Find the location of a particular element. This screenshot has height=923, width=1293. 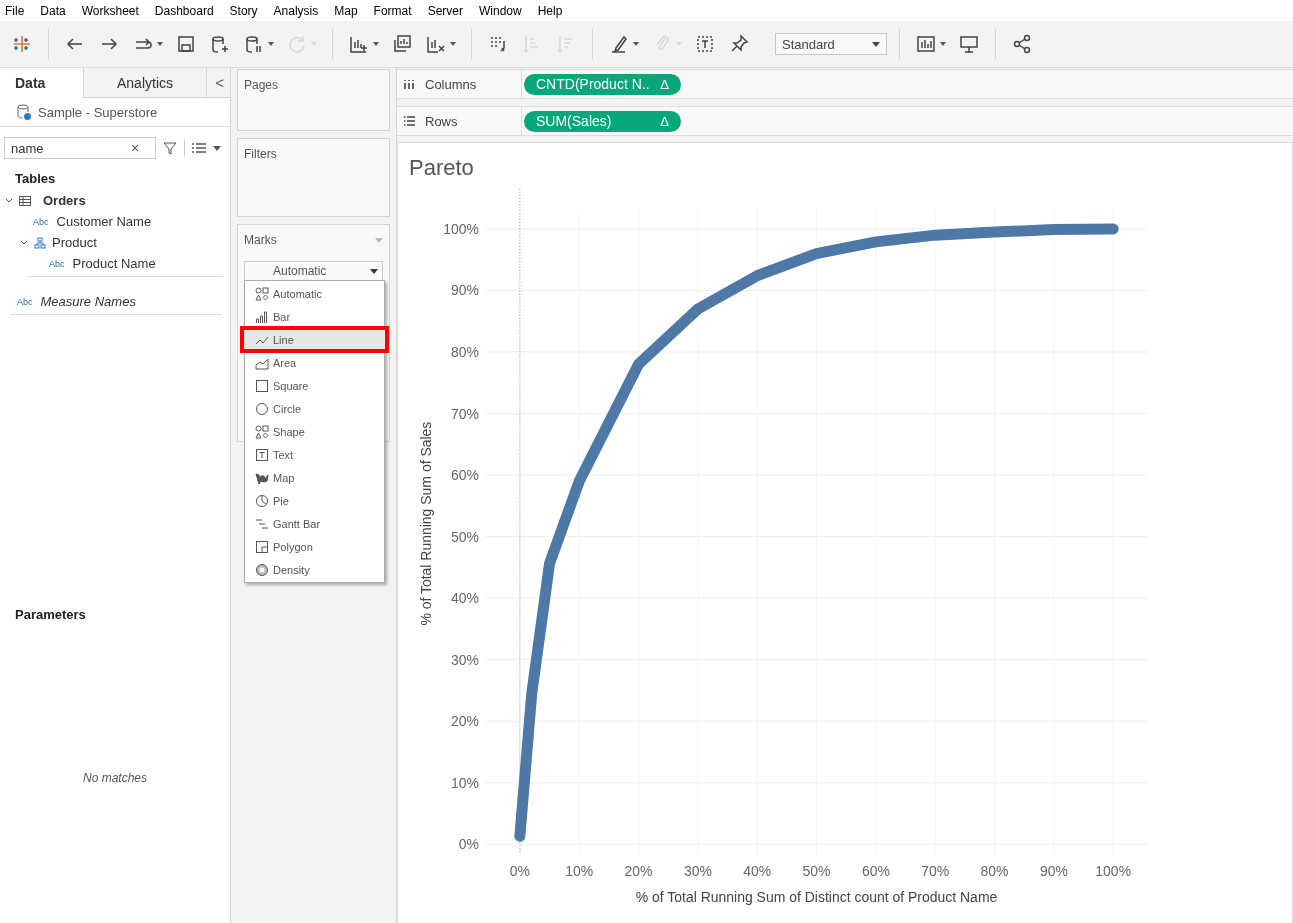

columns-icon is located at coordinates (409, 84).